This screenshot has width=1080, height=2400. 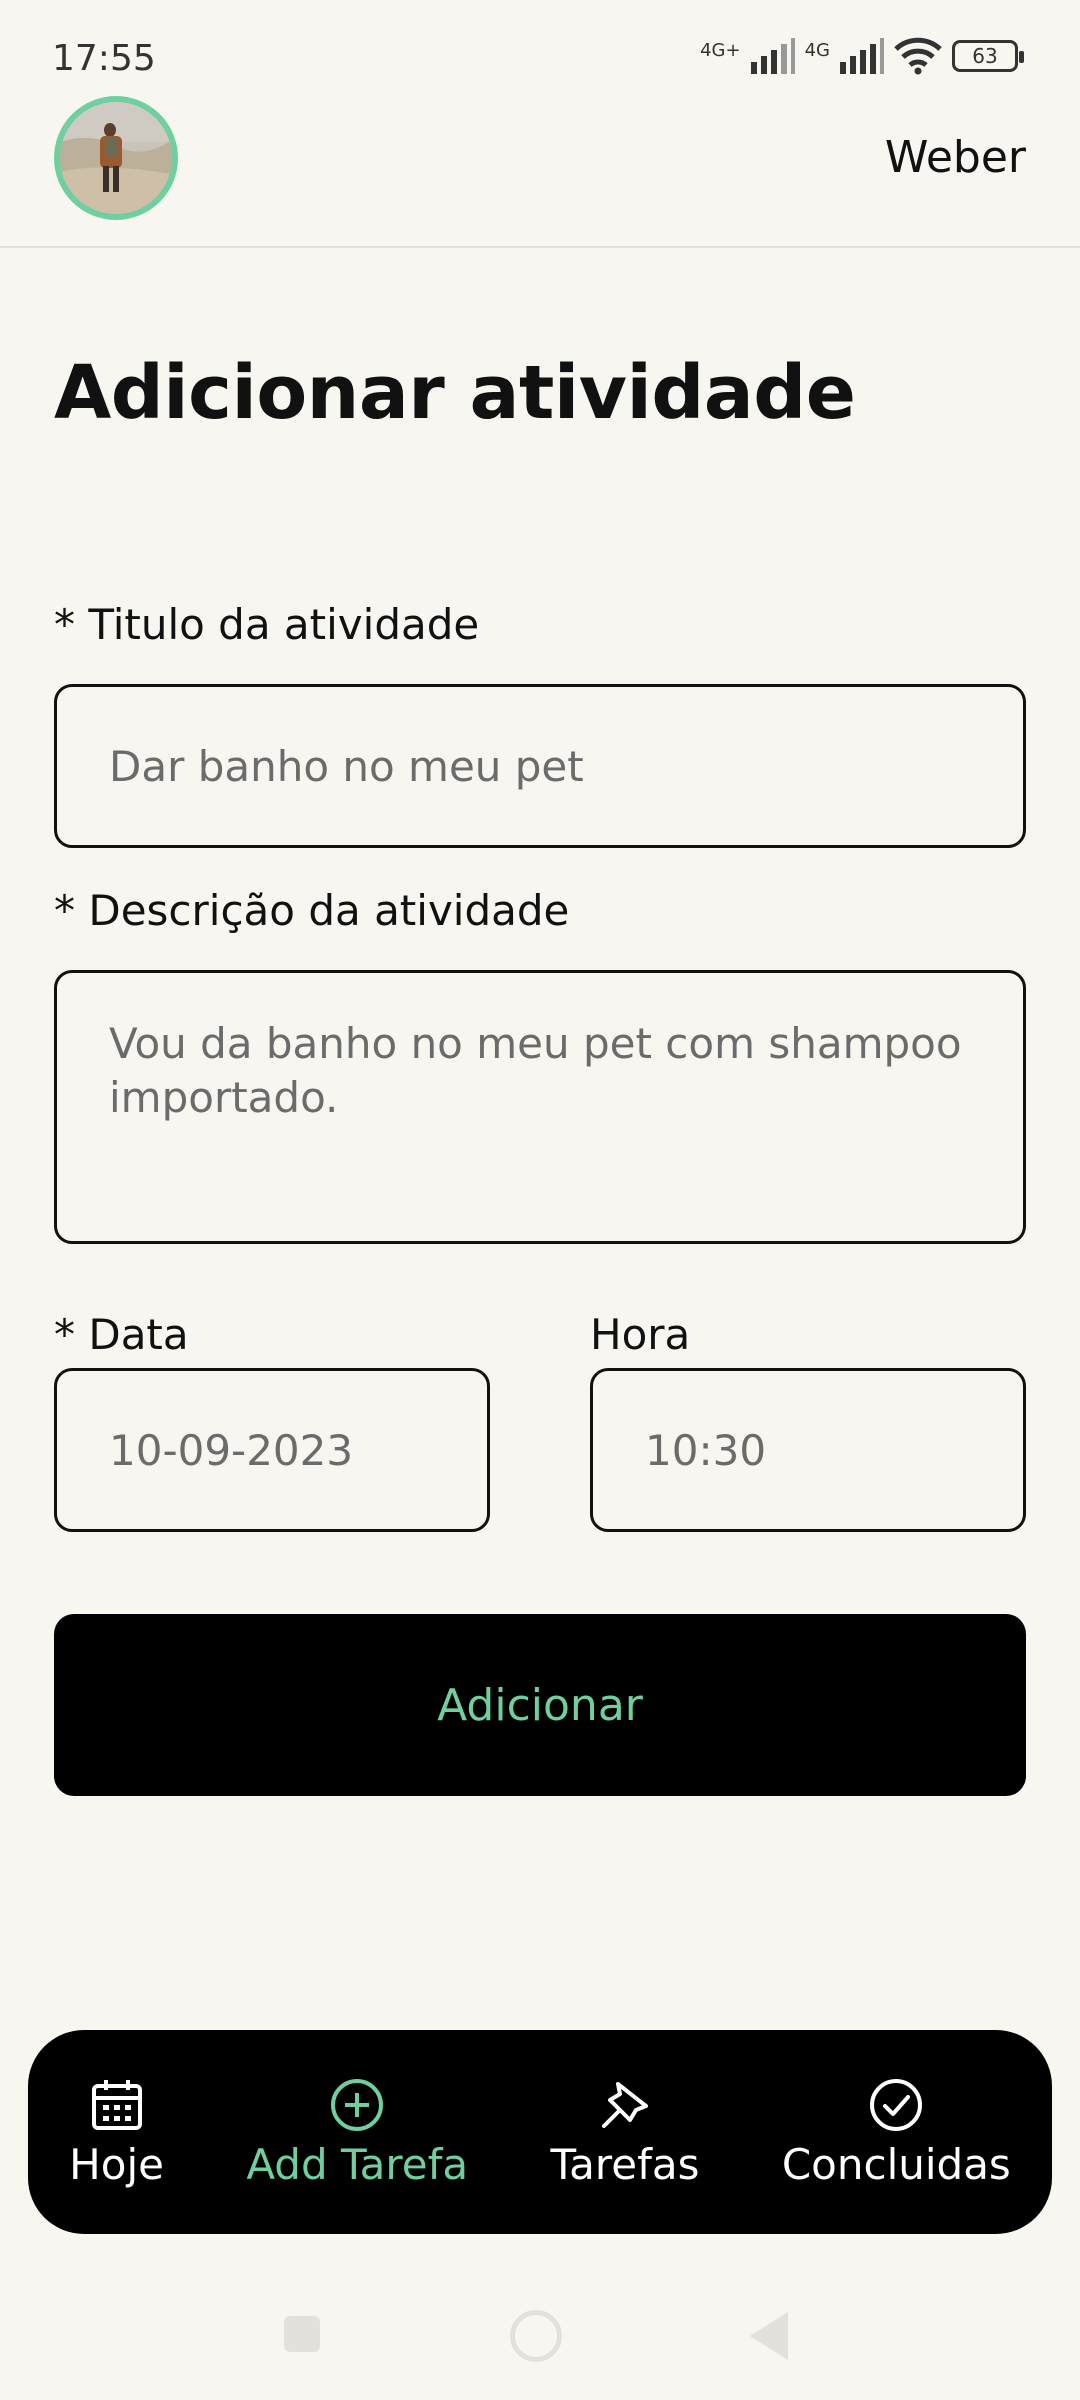 What do you see at coordinates (540, 2132) in the screenshot?
I see `bottom-nav: Hoje Add Tarefa Tarefas Concluidas` at bounding box center [540, 2132].